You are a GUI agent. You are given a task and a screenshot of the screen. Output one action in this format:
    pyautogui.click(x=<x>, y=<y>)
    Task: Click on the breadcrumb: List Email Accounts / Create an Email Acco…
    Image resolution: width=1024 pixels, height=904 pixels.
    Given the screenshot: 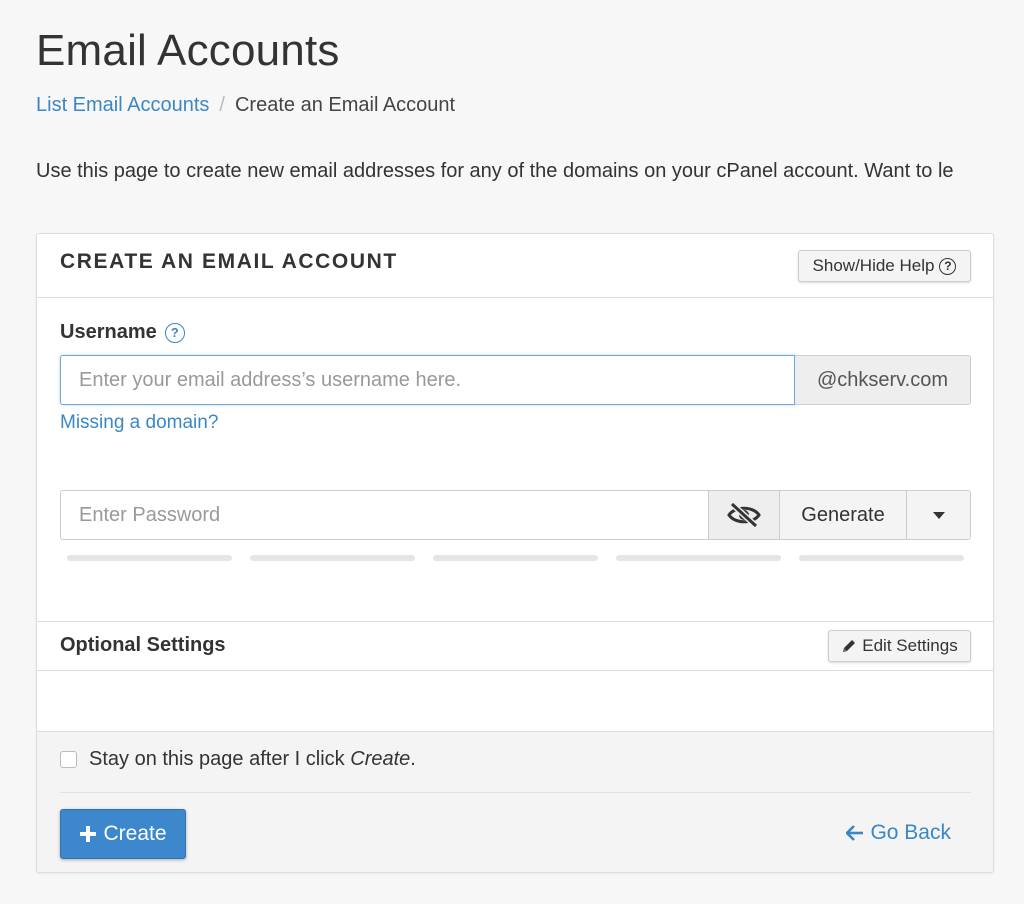 What is the action you would take?
    pyautogui.click(x=245, y=105)
    